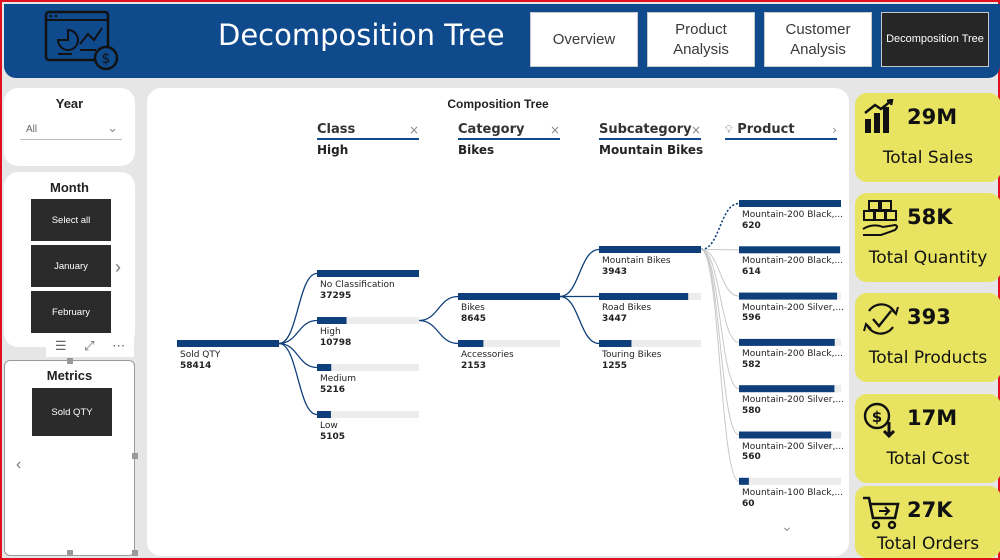 This screenshot has width=1000, height=560. What do you see at coordinates (792, 267) in the screenshot?
I see `node-label: Mountain-200 Black,... 614` at bounding box center [792, 267].